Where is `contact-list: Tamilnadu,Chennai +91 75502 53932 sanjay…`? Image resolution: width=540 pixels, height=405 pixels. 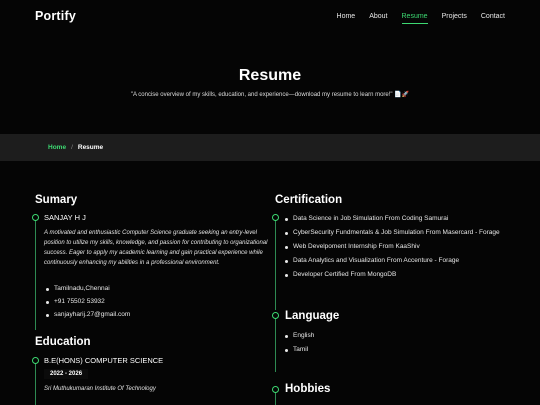
contact-list: Tamilnadu,Chennai +91 75502 53932 sanjay… is located at coordinates (87, 301).